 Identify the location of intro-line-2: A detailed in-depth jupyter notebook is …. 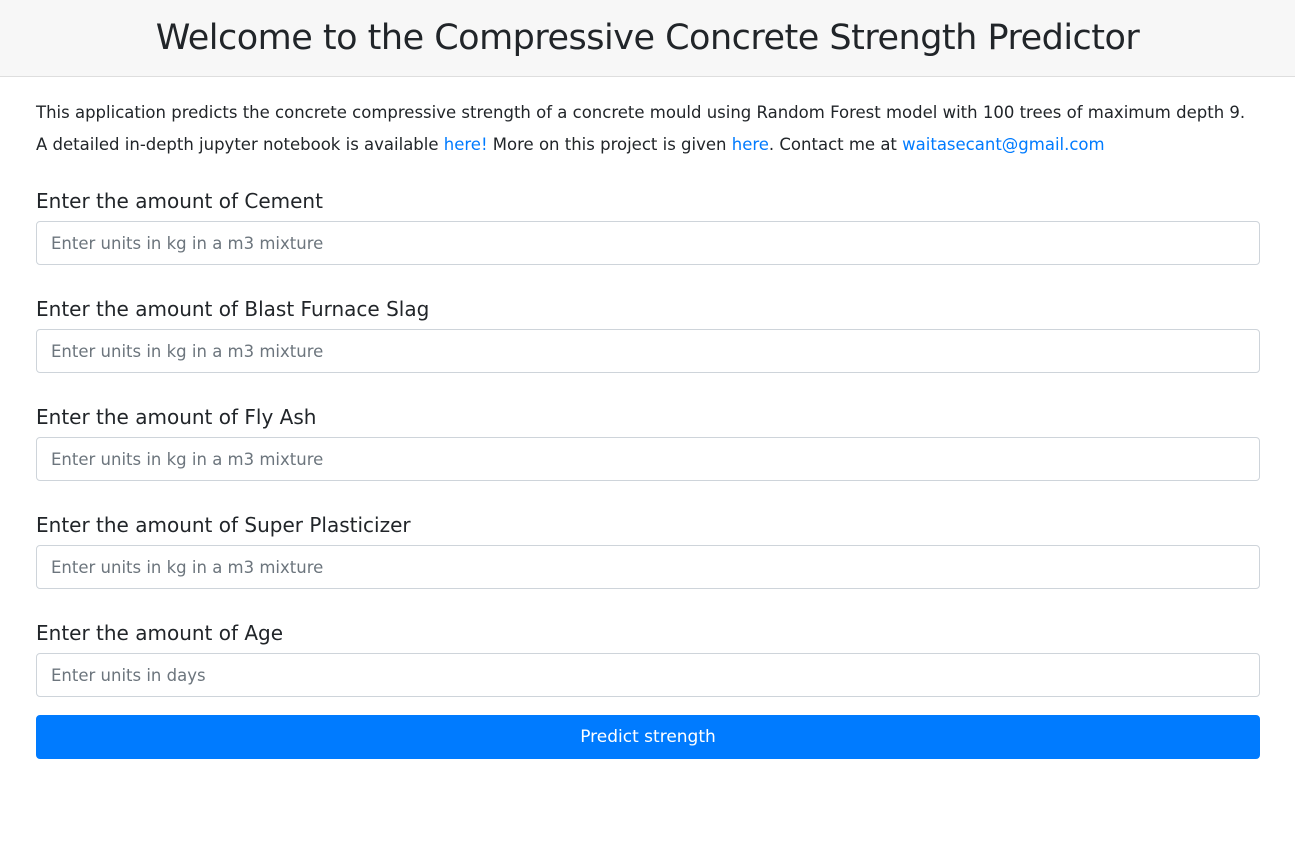
(648, 145).